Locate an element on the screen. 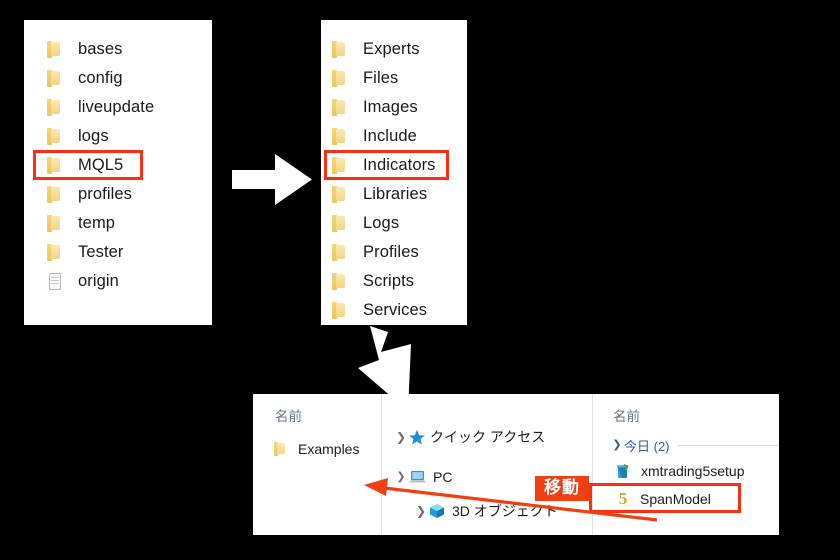 The image size is (840, 560). move-label-badge: 移動 is located at coordinates (562, 488).